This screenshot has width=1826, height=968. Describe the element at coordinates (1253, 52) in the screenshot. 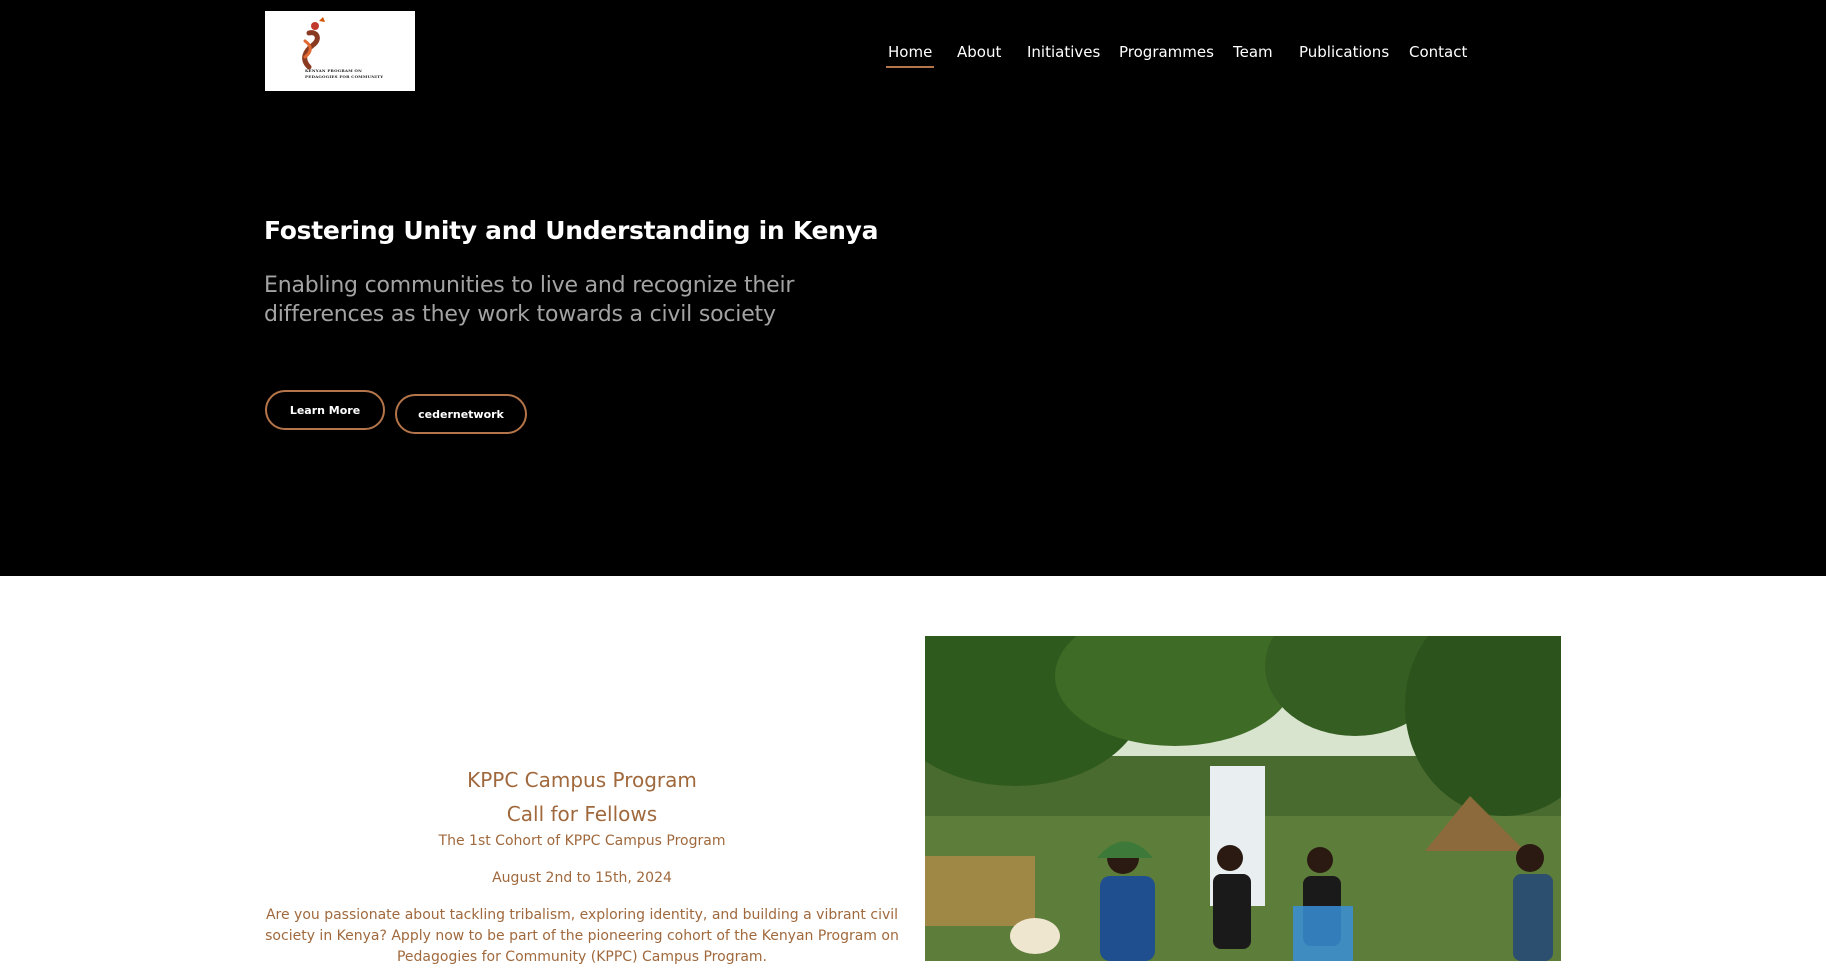

I see `nav-item-team: Team` at that location.